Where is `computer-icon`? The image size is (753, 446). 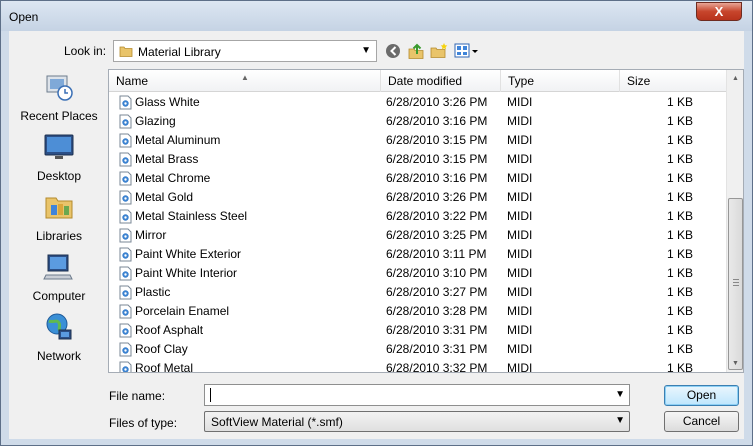
computer-icon is located at coordinates (58, 267).